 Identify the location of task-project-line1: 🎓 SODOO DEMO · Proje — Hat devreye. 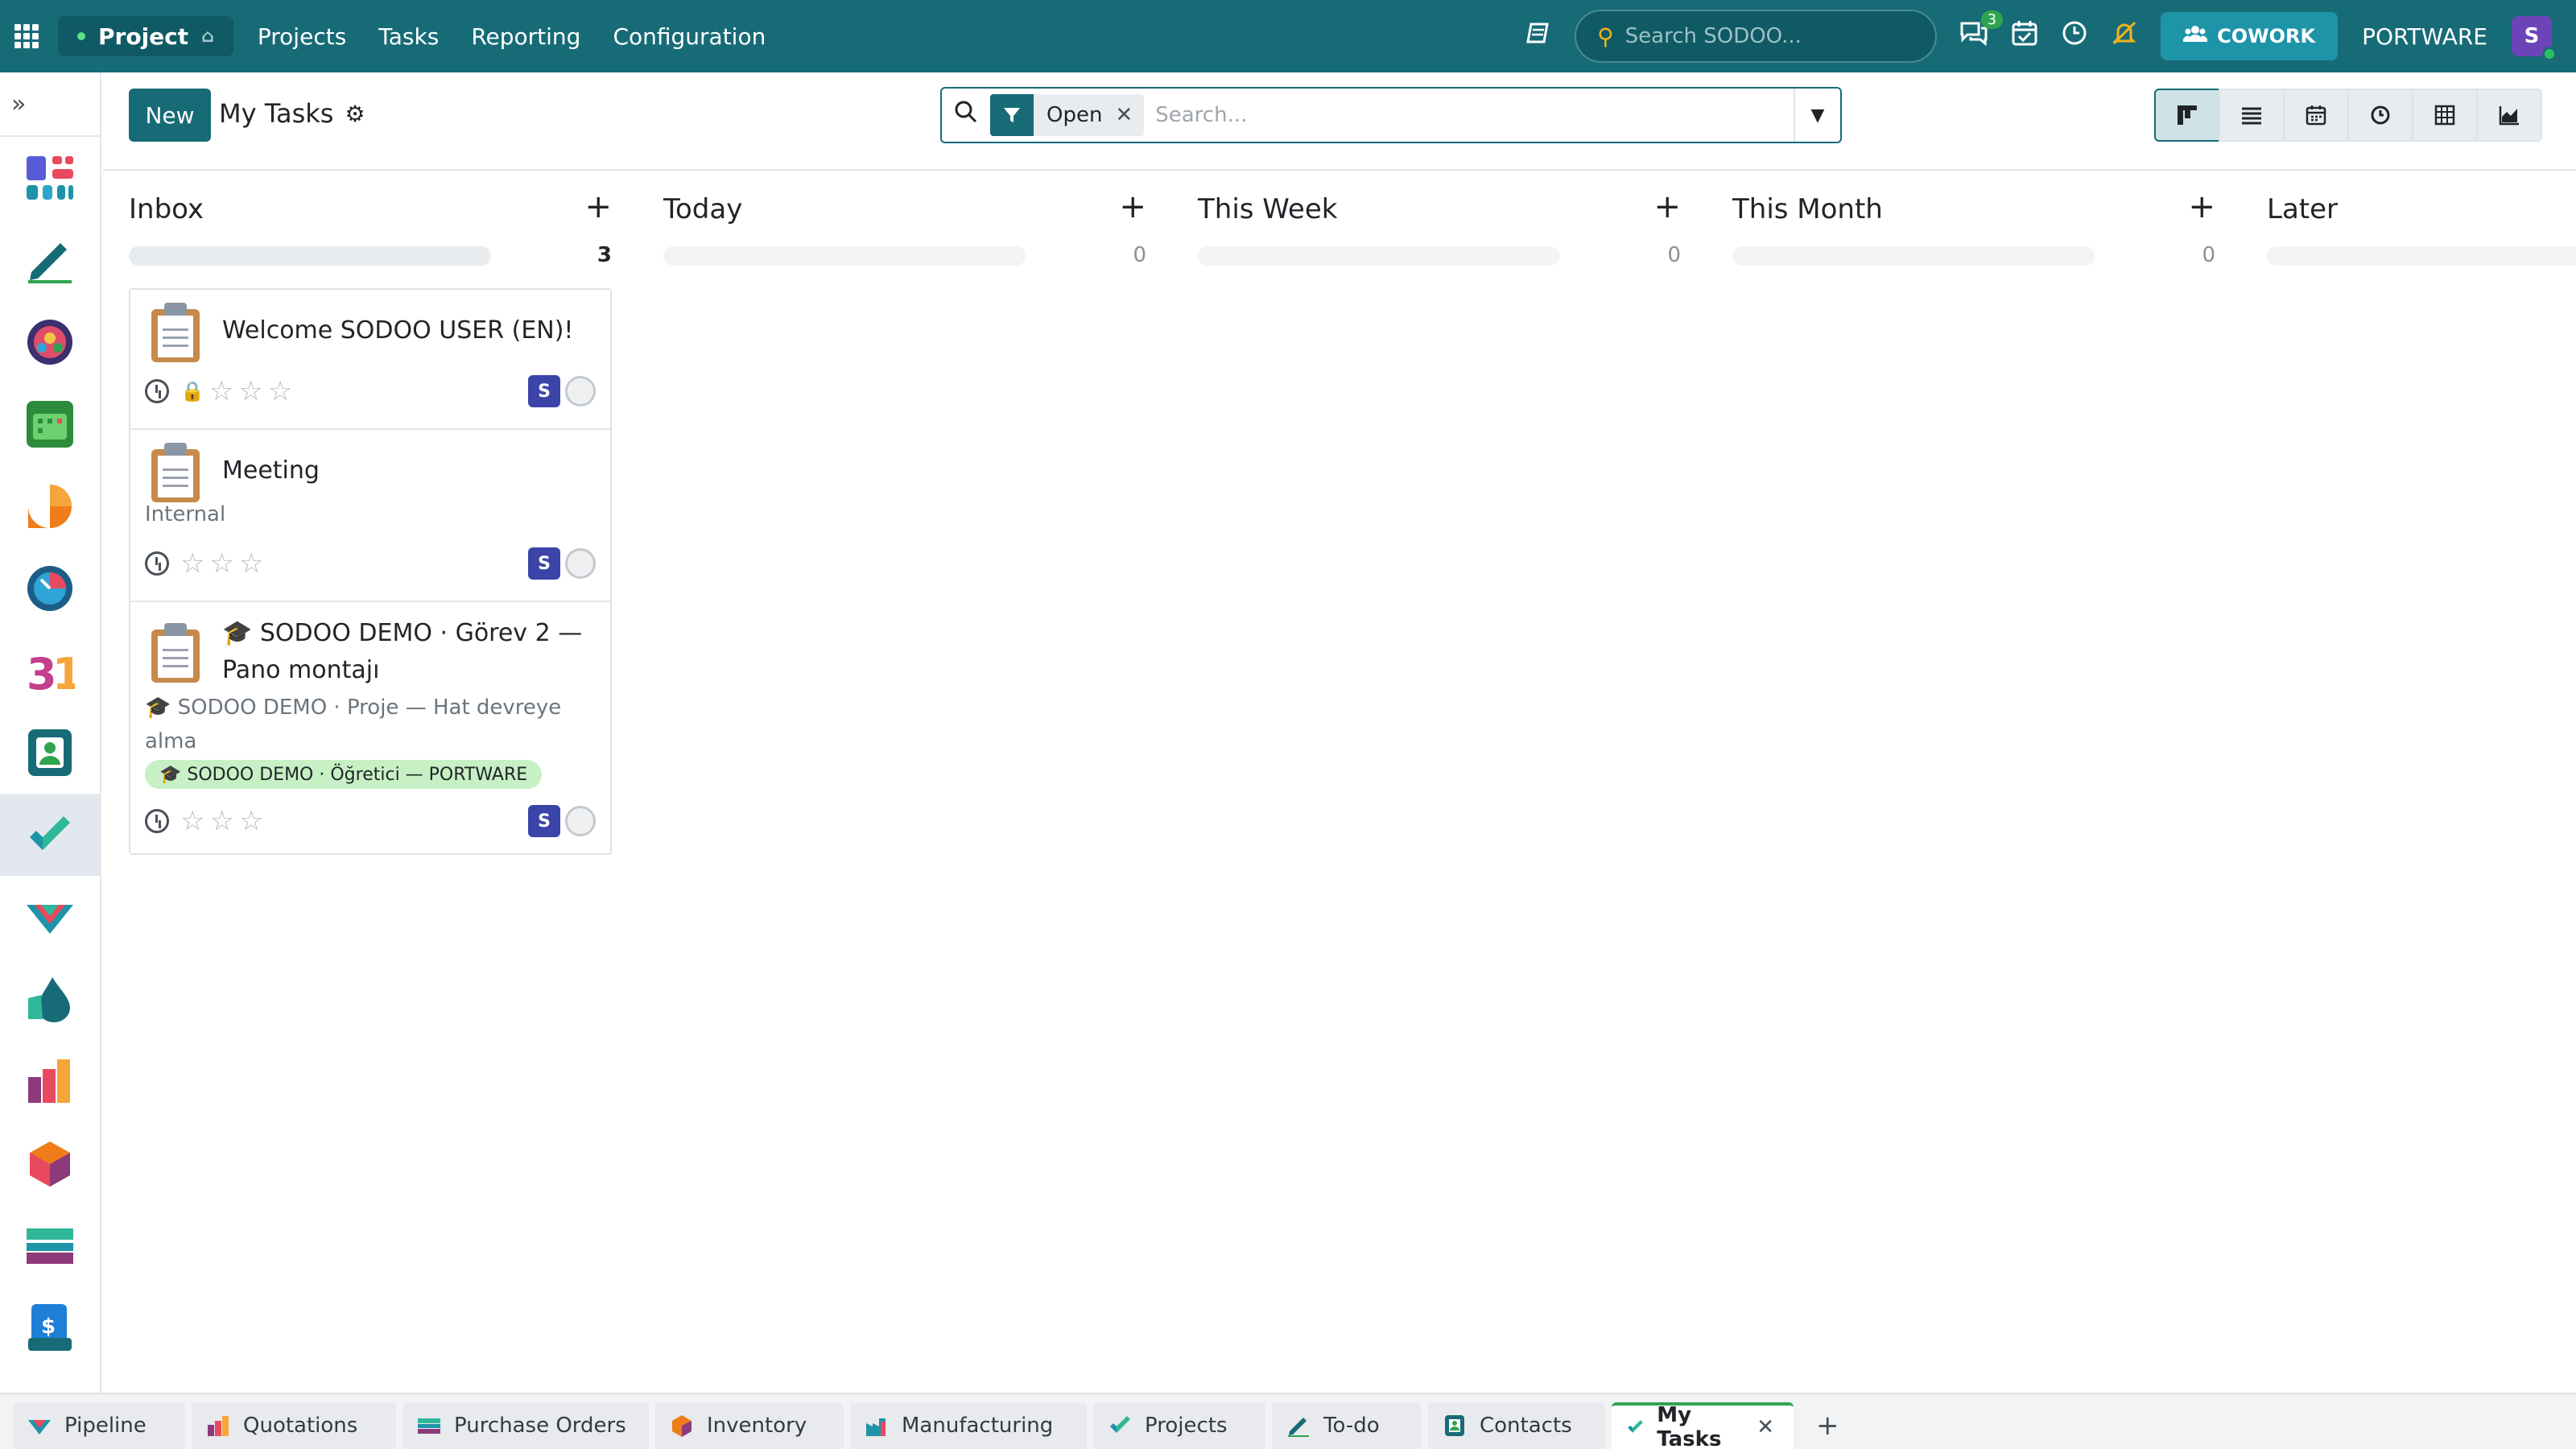
(353, 708).